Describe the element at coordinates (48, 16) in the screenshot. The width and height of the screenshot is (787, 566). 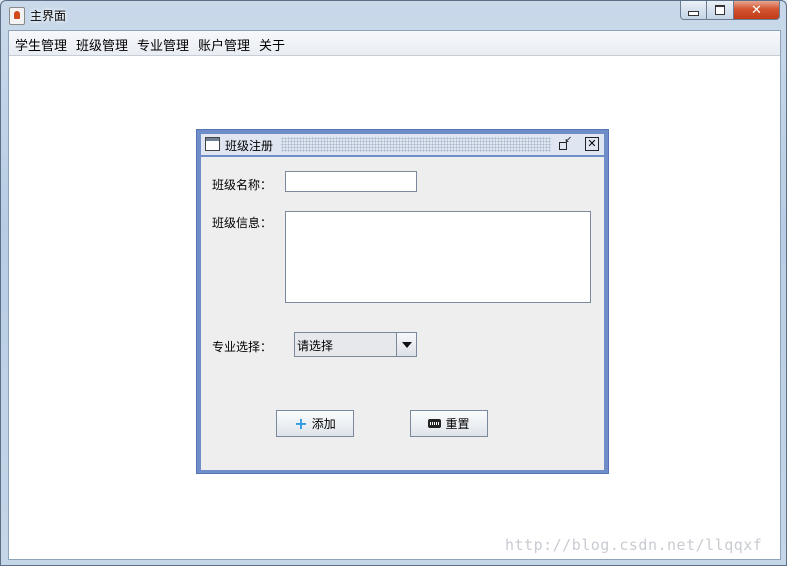
I see `window-title: 主界面` at that location.